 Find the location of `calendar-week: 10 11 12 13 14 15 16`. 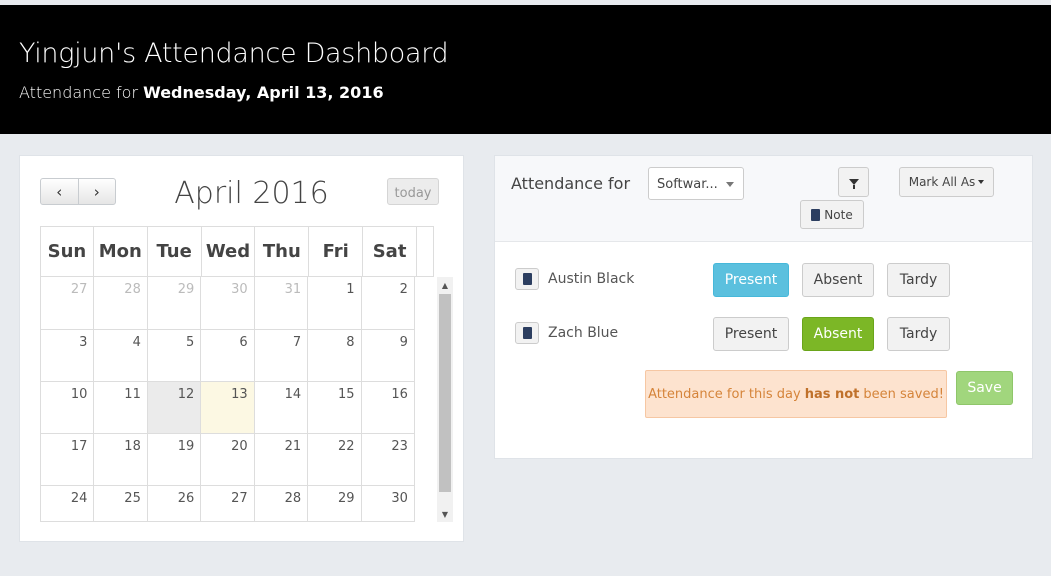

calendar-week: 10 11 12 13 14 15 16 is located at coordinates (228, 407).